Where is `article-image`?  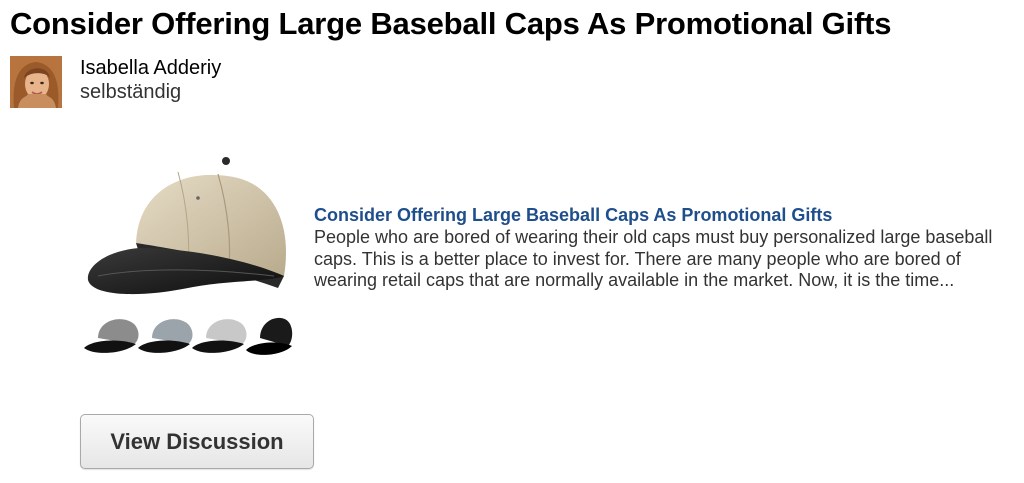
article-image is located at coordinates (187, 263).